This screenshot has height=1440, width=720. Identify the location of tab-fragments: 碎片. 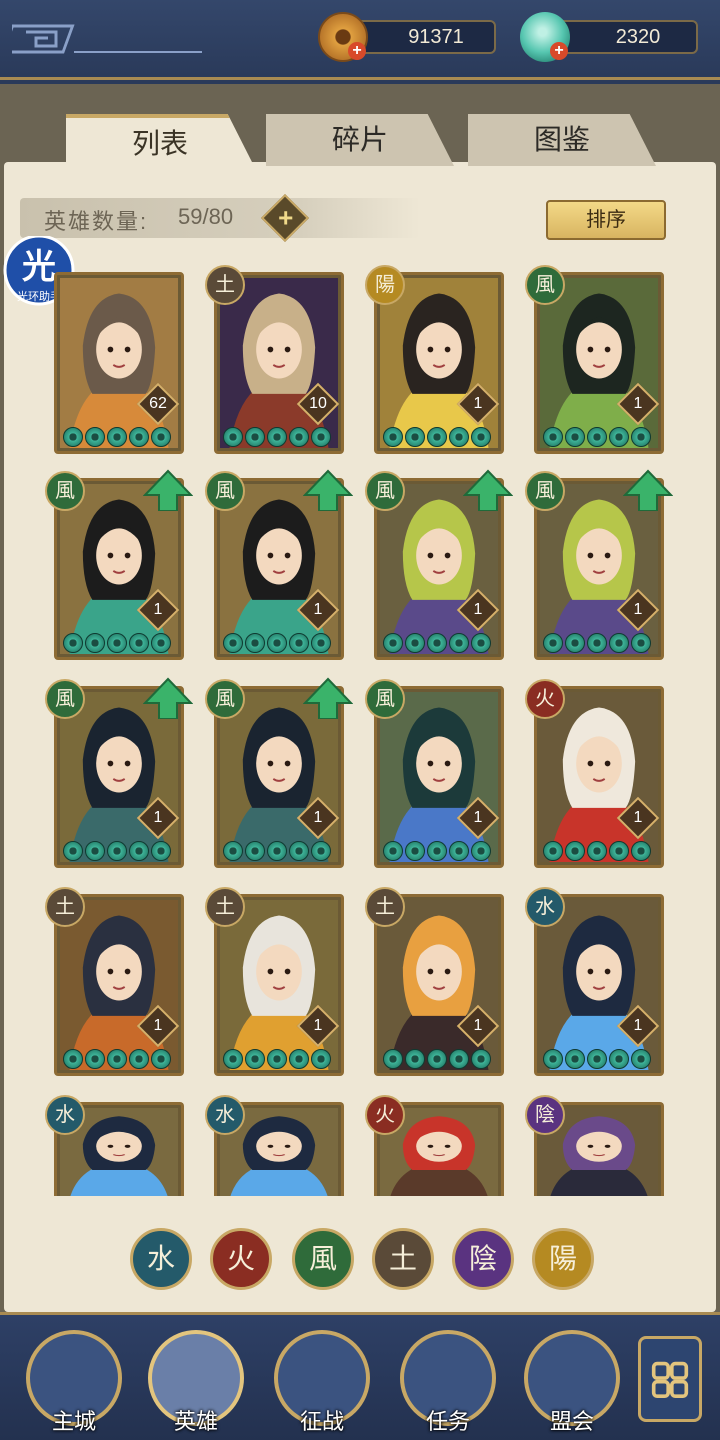
(360, 140).